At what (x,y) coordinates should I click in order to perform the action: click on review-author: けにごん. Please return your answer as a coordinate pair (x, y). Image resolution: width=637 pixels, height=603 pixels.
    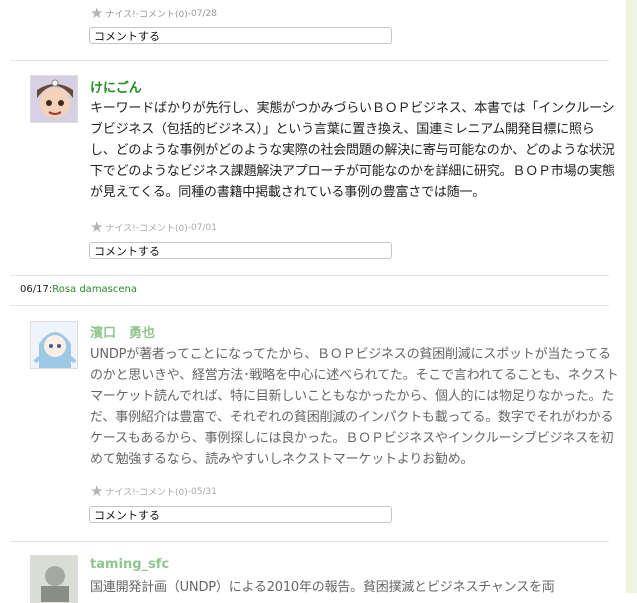
    Looking at the image, I should click on (116, 86).